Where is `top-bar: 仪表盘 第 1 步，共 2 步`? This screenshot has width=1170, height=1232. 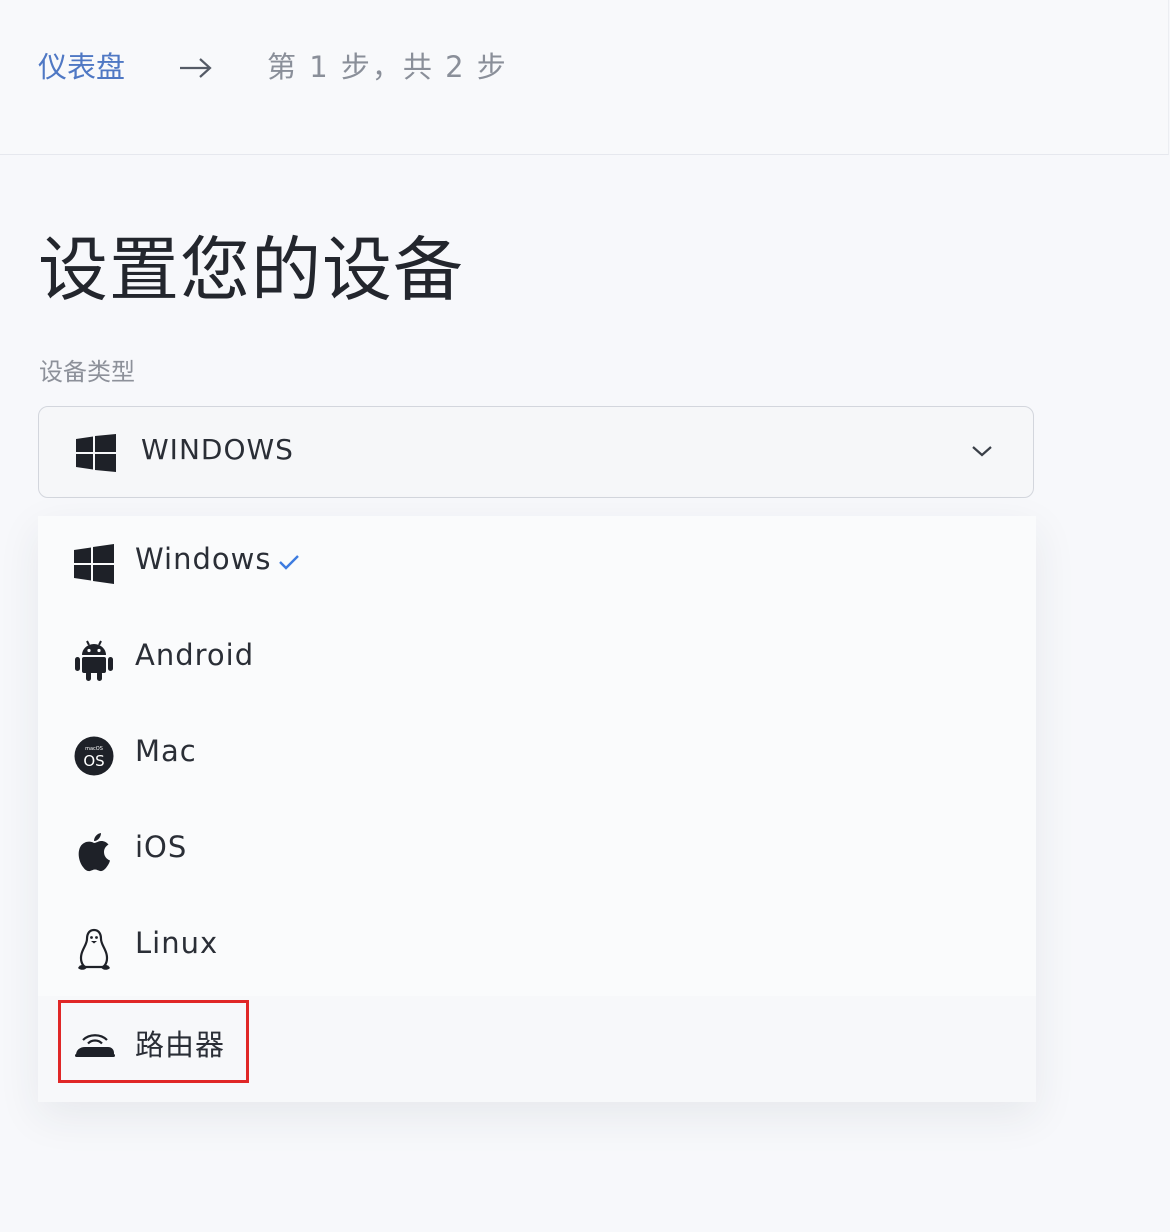 top-bar: 仪表盘 第 1 步，共 2 步 is located at coordinates (584, 77).